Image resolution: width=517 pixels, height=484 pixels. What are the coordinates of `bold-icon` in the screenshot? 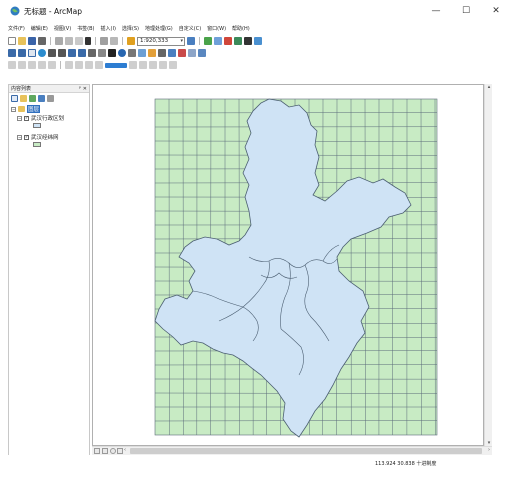 It's located at (143, 65).